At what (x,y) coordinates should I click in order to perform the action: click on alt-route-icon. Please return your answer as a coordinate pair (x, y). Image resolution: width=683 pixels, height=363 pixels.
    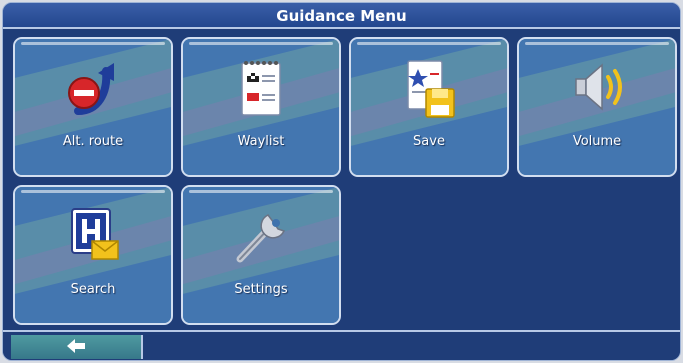
    Looking at the image, I should click on (91, 89).